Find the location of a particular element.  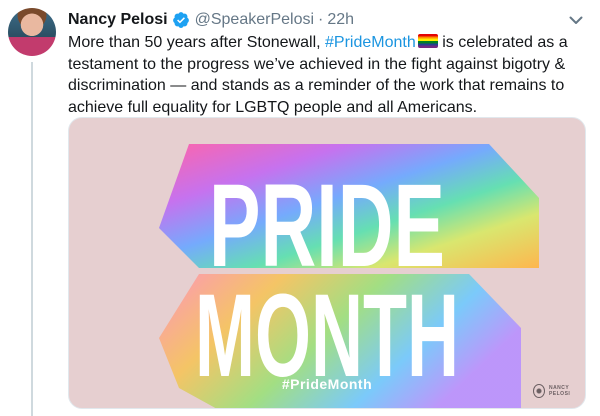

tweet-header: Nancy Pelosi @SpeakerPelosi · 22h is located at coordinates (211, 20).